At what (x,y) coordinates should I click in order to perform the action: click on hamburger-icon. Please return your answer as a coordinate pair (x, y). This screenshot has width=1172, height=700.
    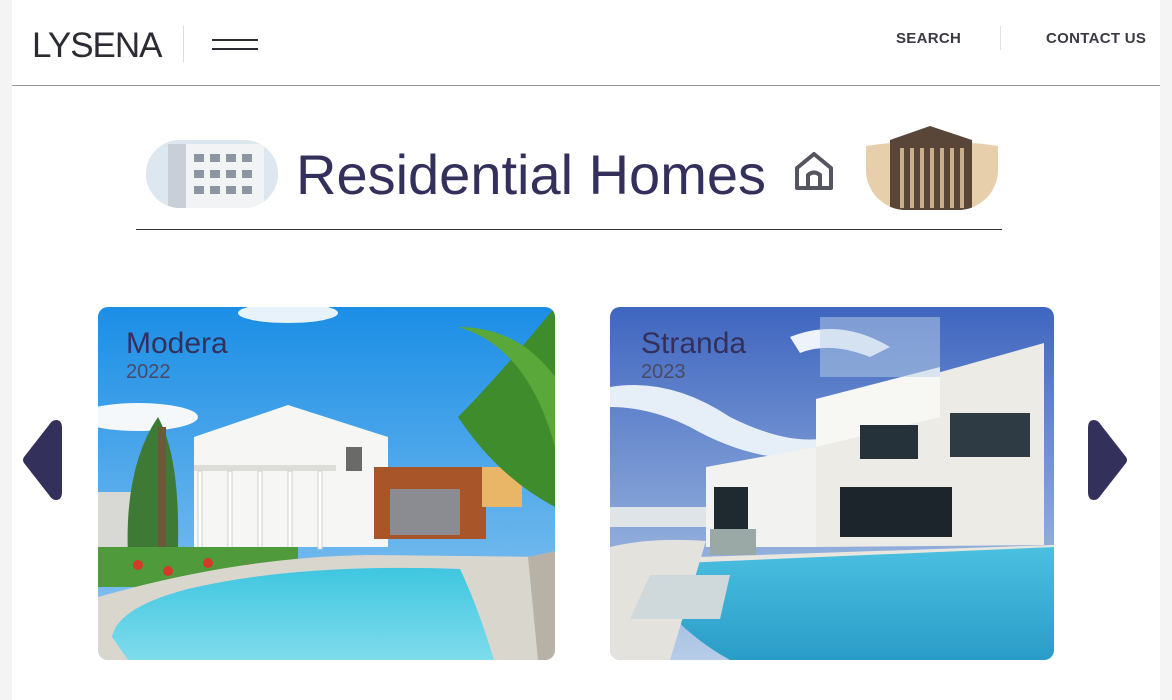
    Looking at the image, I should click on (235, 45).